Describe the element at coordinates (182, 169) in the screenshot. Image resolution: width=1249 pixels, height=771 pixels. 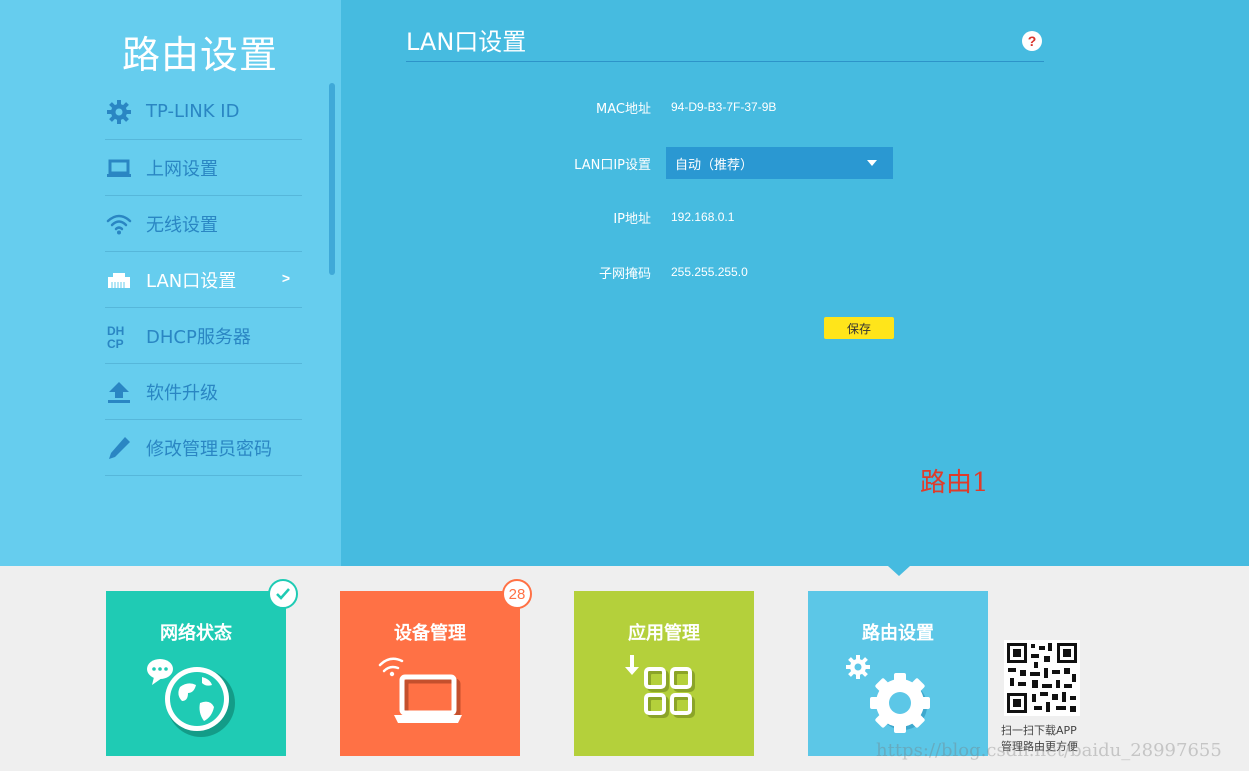
I see `sidebar-item-label: 上网设置` at that location.